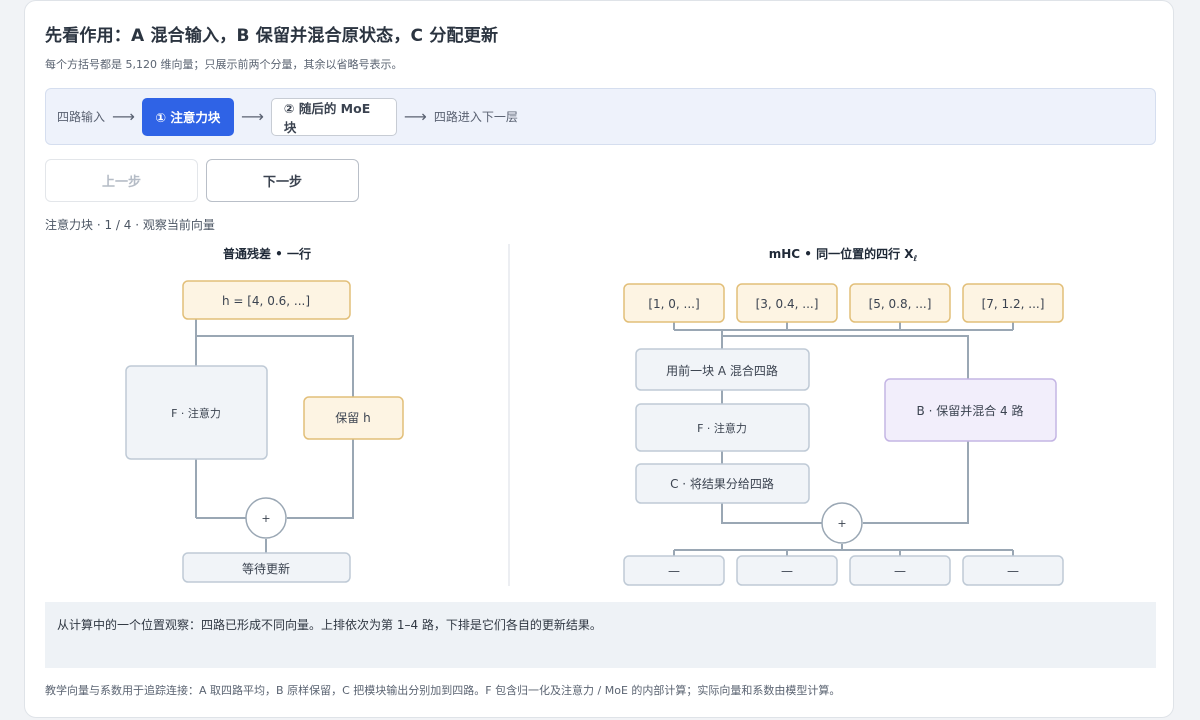 The height and width of the screenshot is (720, 1200). I want to click on input-row-3-label: [5, 0.8, ...], so click(900, 304).